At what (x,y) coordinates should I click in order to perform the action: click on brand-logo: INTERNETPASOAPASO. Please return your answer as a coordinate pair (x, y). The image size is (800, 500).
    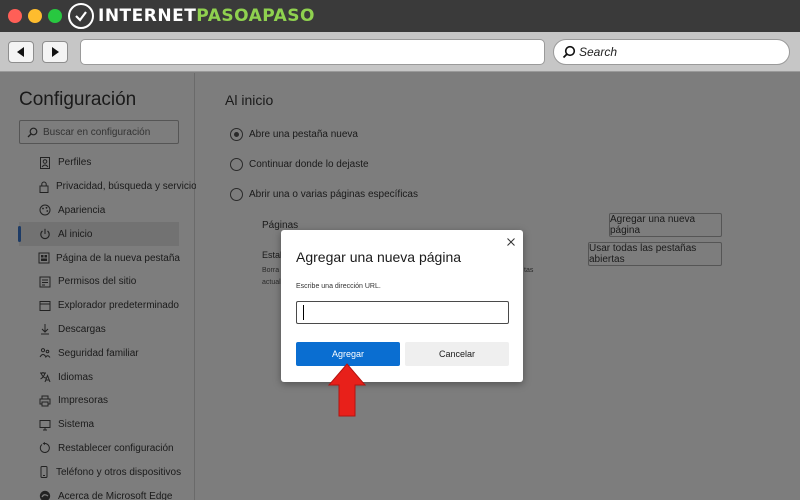
    Looking at the image, I should click on (191, 16).